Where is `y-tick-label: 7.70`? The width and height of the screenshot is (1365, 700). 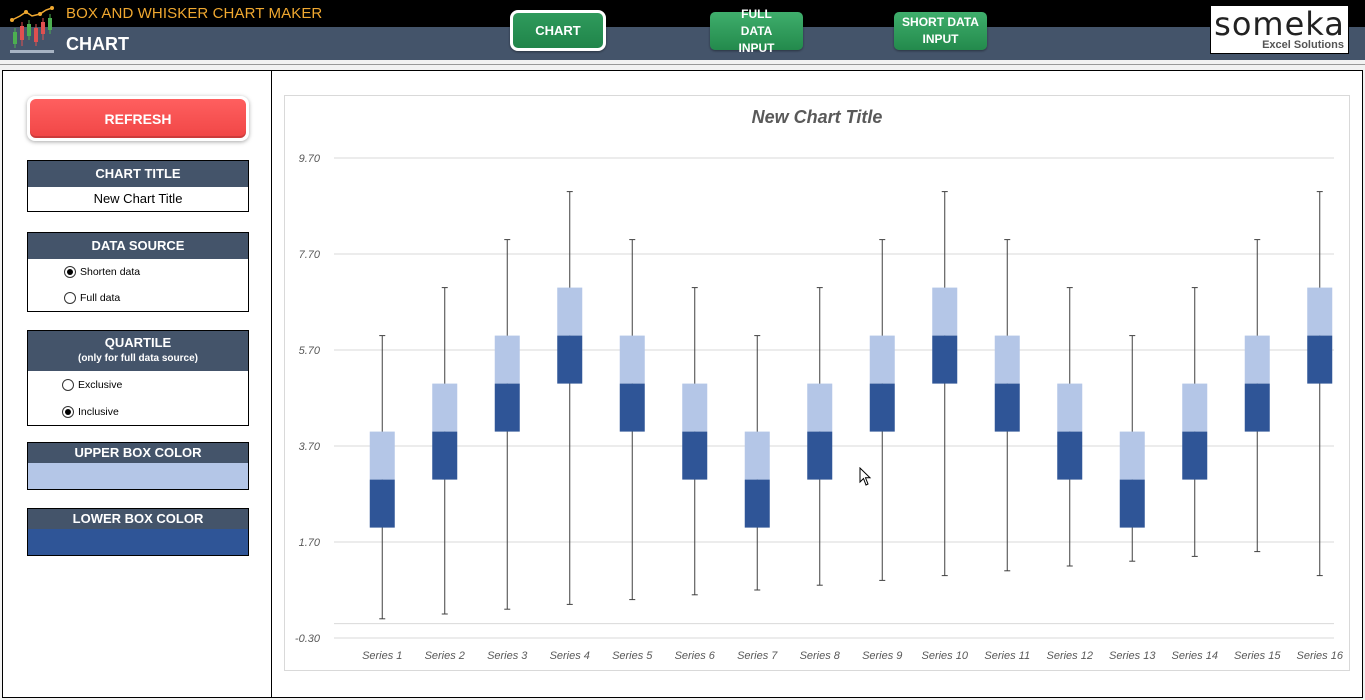
y-tick-label: 7.70 is located at coordinates (310, 255).